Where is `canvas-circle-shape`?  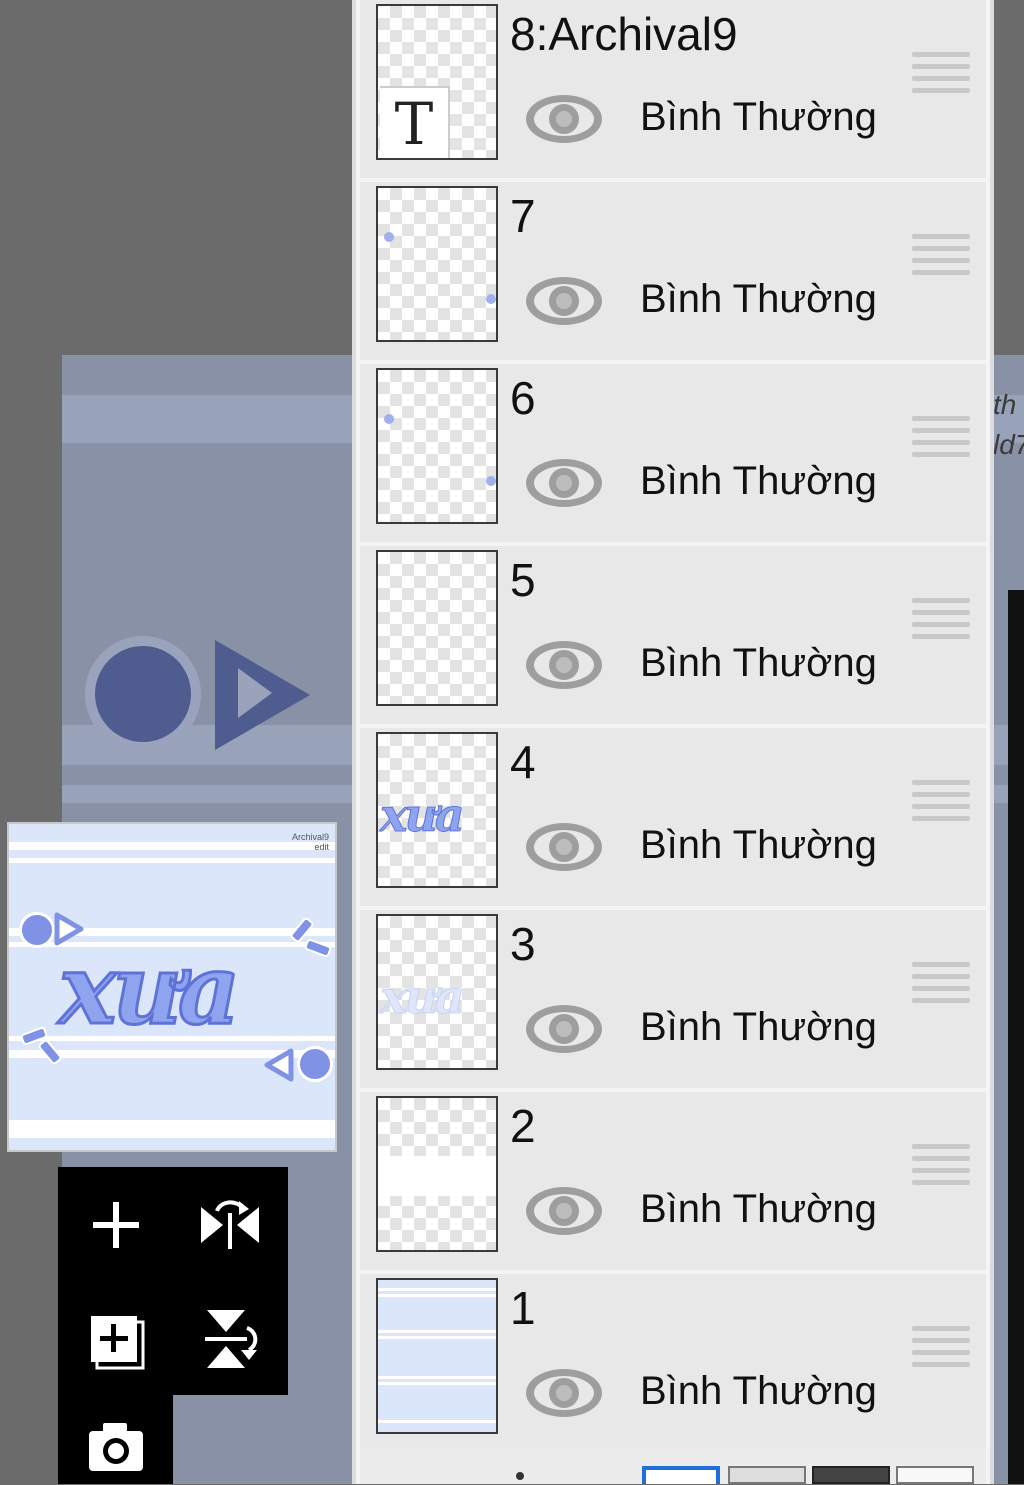
canvas-circle-shape is located at coordinates (143, 694).